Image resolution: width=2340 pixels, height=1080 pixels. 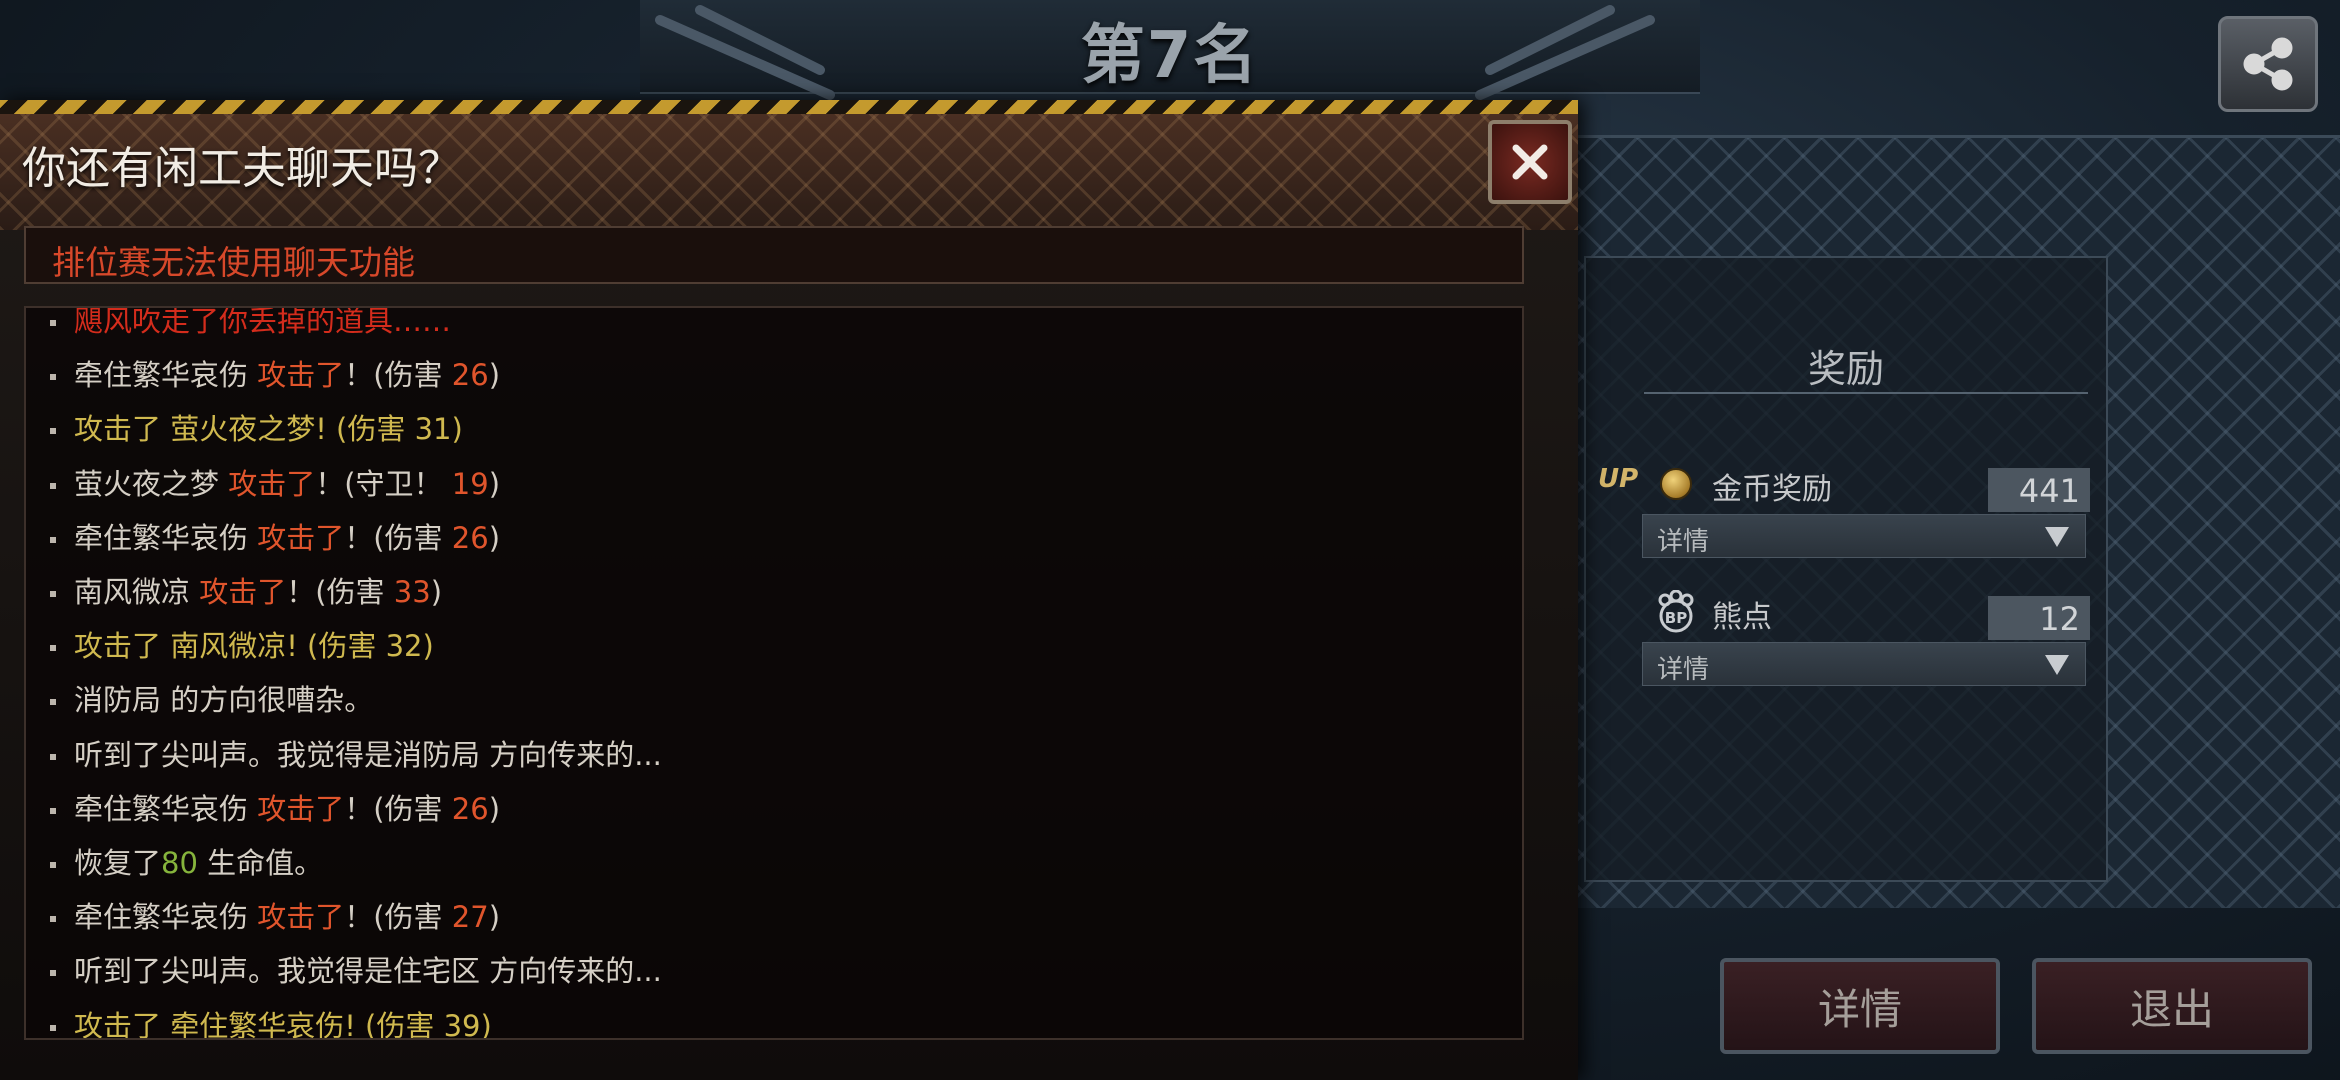 I want to click on log-line: 萤火夜之梦 攻击了！(守卫！ 19), so click(x=275, y=484).